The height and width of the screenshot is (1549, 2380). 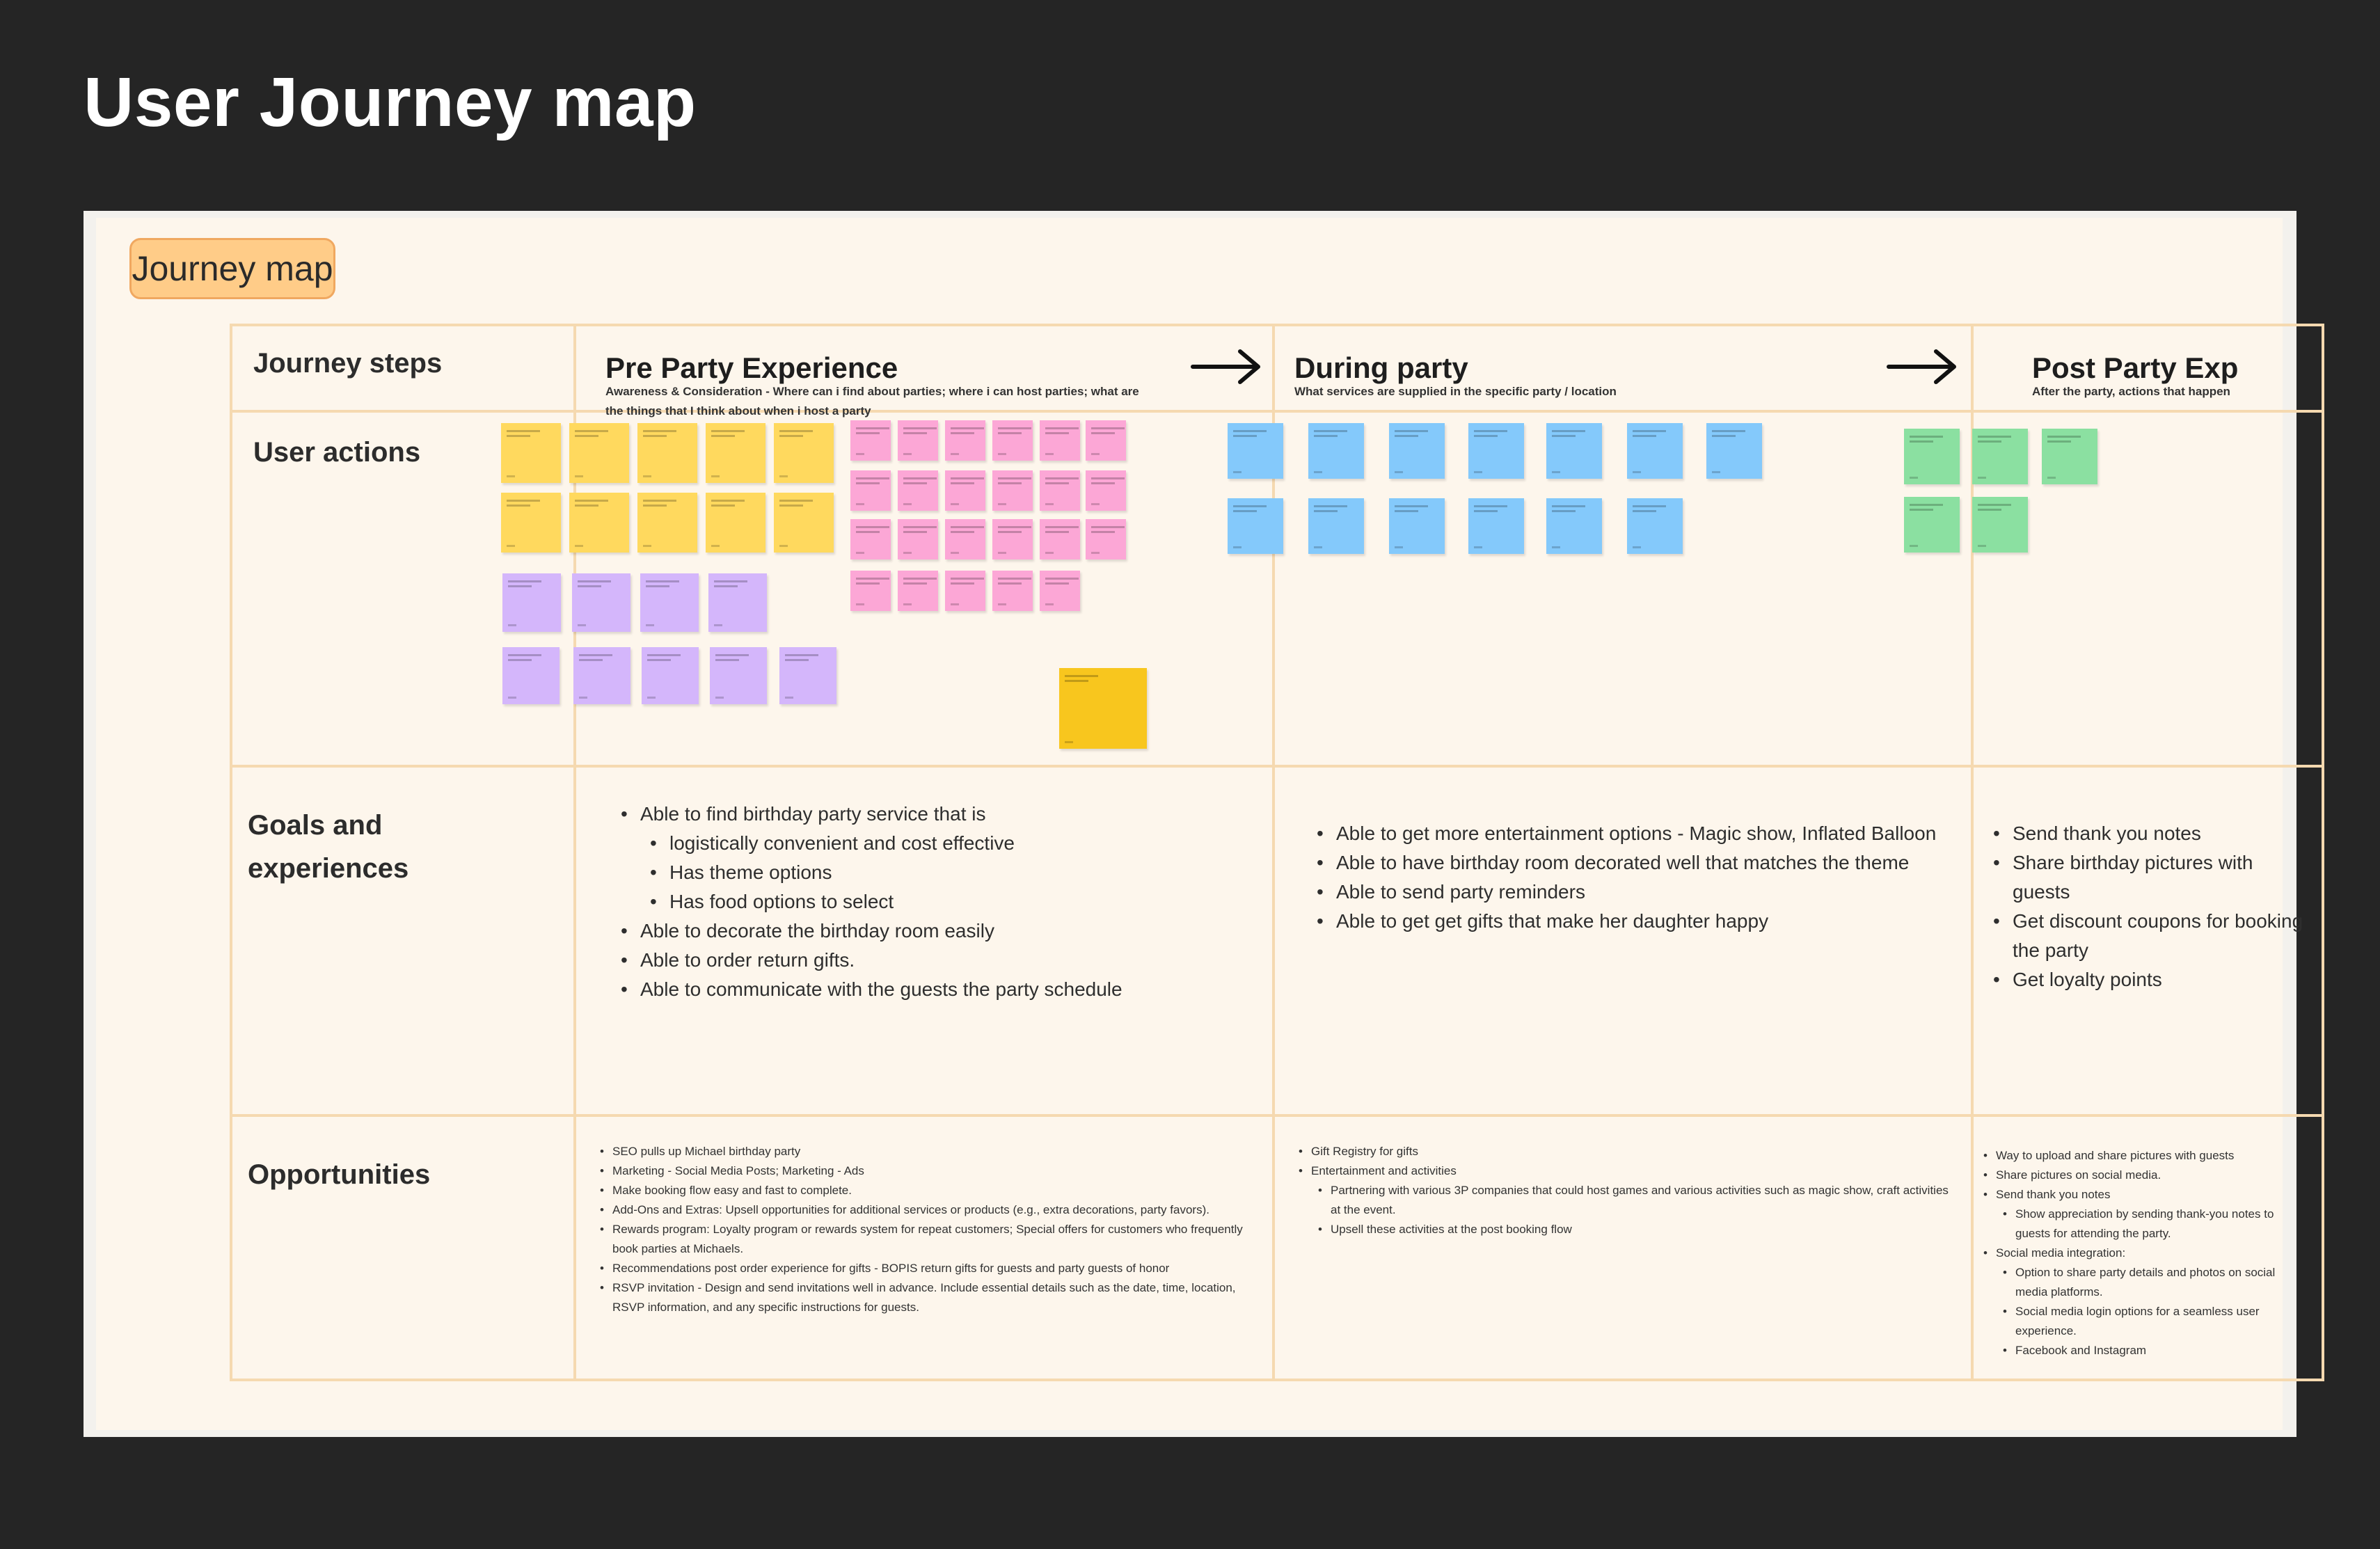 What do you see at coordinates (390, 102) in the screenshot?
I see `page-title: User Journey map` at bounding box center [390, 102].